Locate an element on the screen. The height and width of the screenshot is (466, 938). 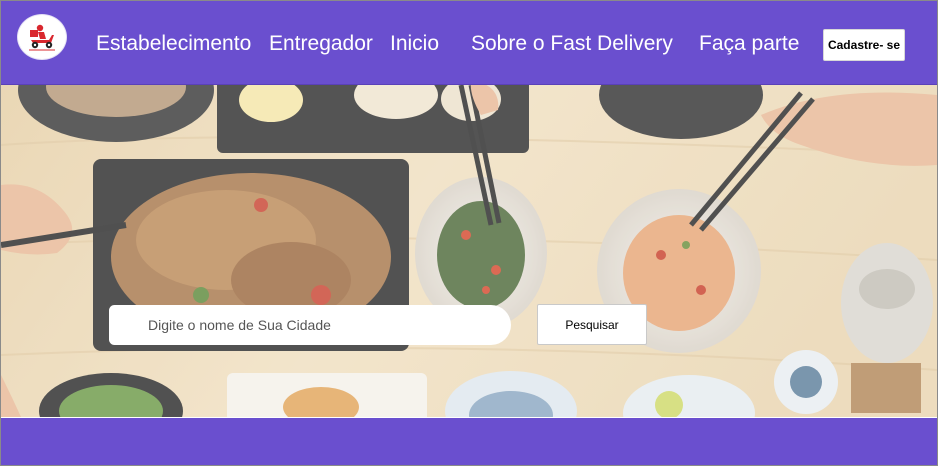
nav-link-sobre: Sobre o Fast Delivery is located at coordinates (572, 44).